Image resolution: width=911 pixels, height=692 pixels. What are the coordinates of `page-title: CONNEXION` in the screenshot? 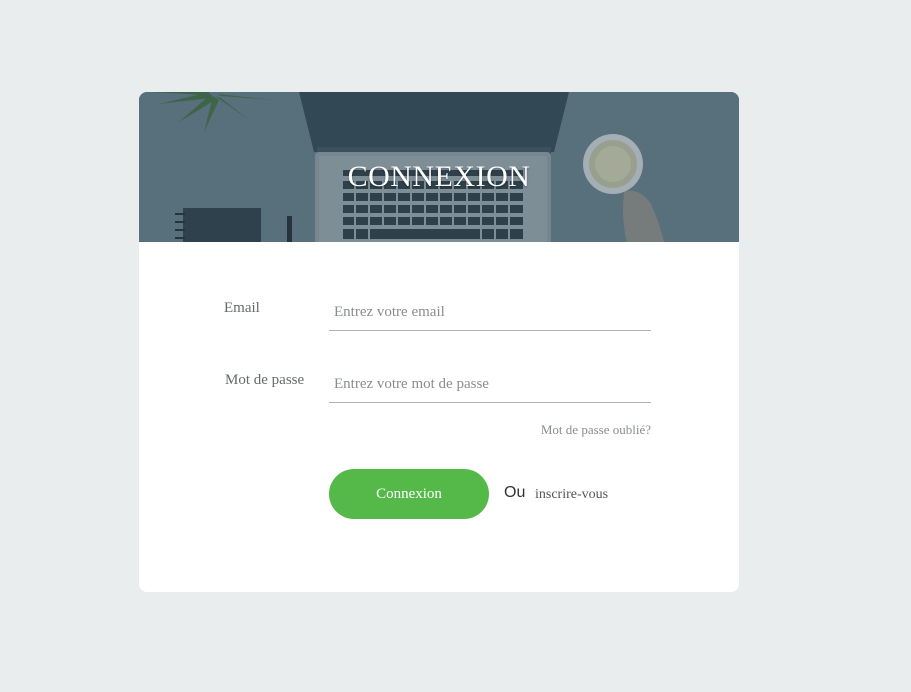 It's located at (439, 176).